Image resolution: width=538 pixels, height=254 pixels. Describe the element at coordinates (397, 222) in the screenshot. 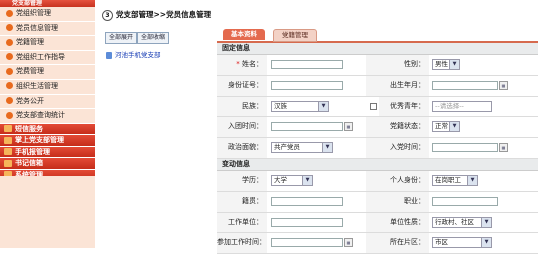

I see `unit-type-label: 单位性质：` at that location.